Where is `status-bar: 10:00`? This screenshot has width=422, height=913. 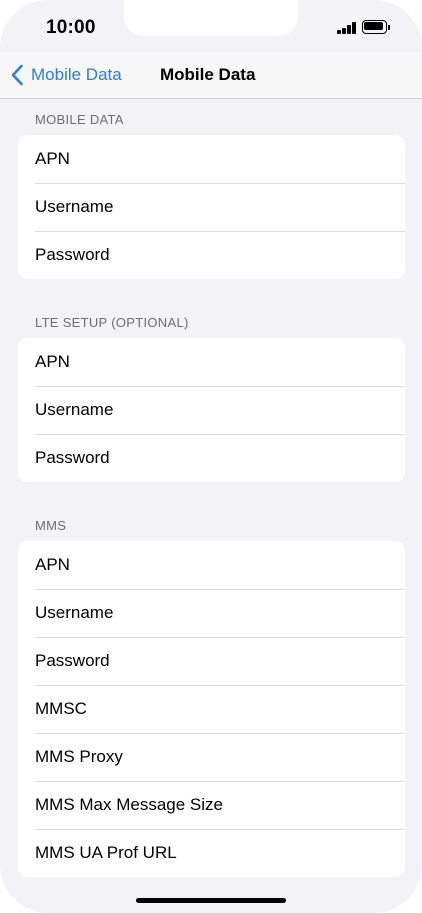 status-bar: 10:00 is located at coordinates (211, 26).